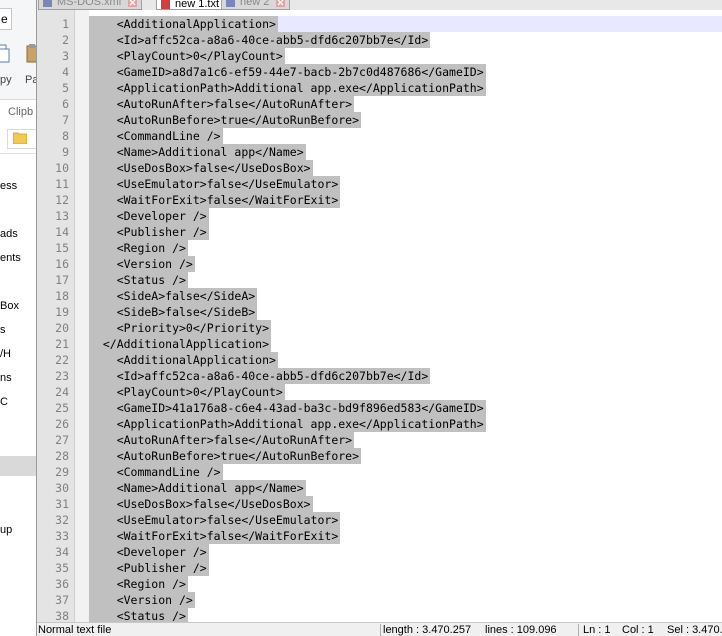  What do you see at coordinates (65, 72) in the screenshot?
I see `line-number: 4` at bounding box center [65, 72].